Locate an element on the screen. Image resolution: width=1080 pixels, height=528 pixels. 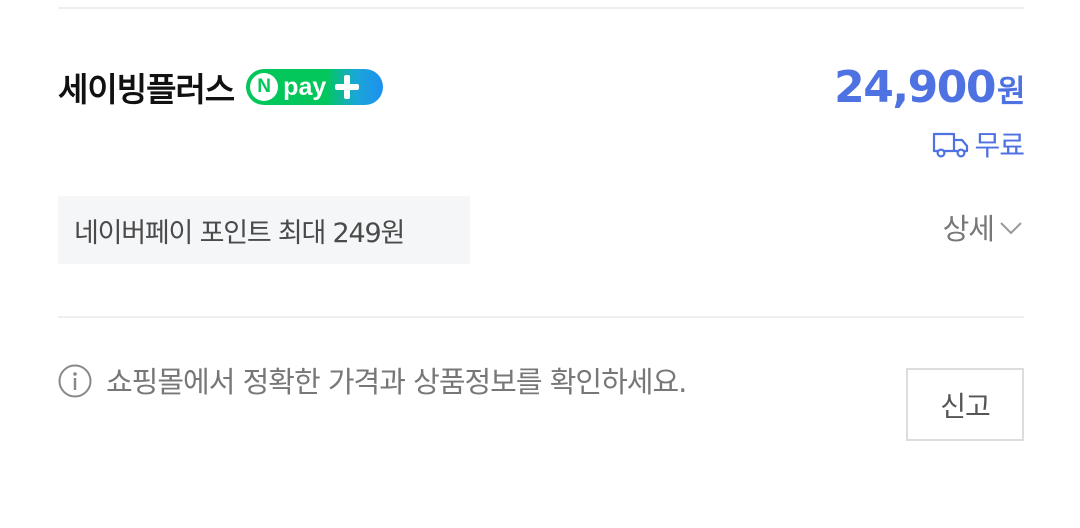
notice-text: 쇼핑몰에서 정확한 가격과 상품정보를 확인하세요. is located at coordinates (396, 382).